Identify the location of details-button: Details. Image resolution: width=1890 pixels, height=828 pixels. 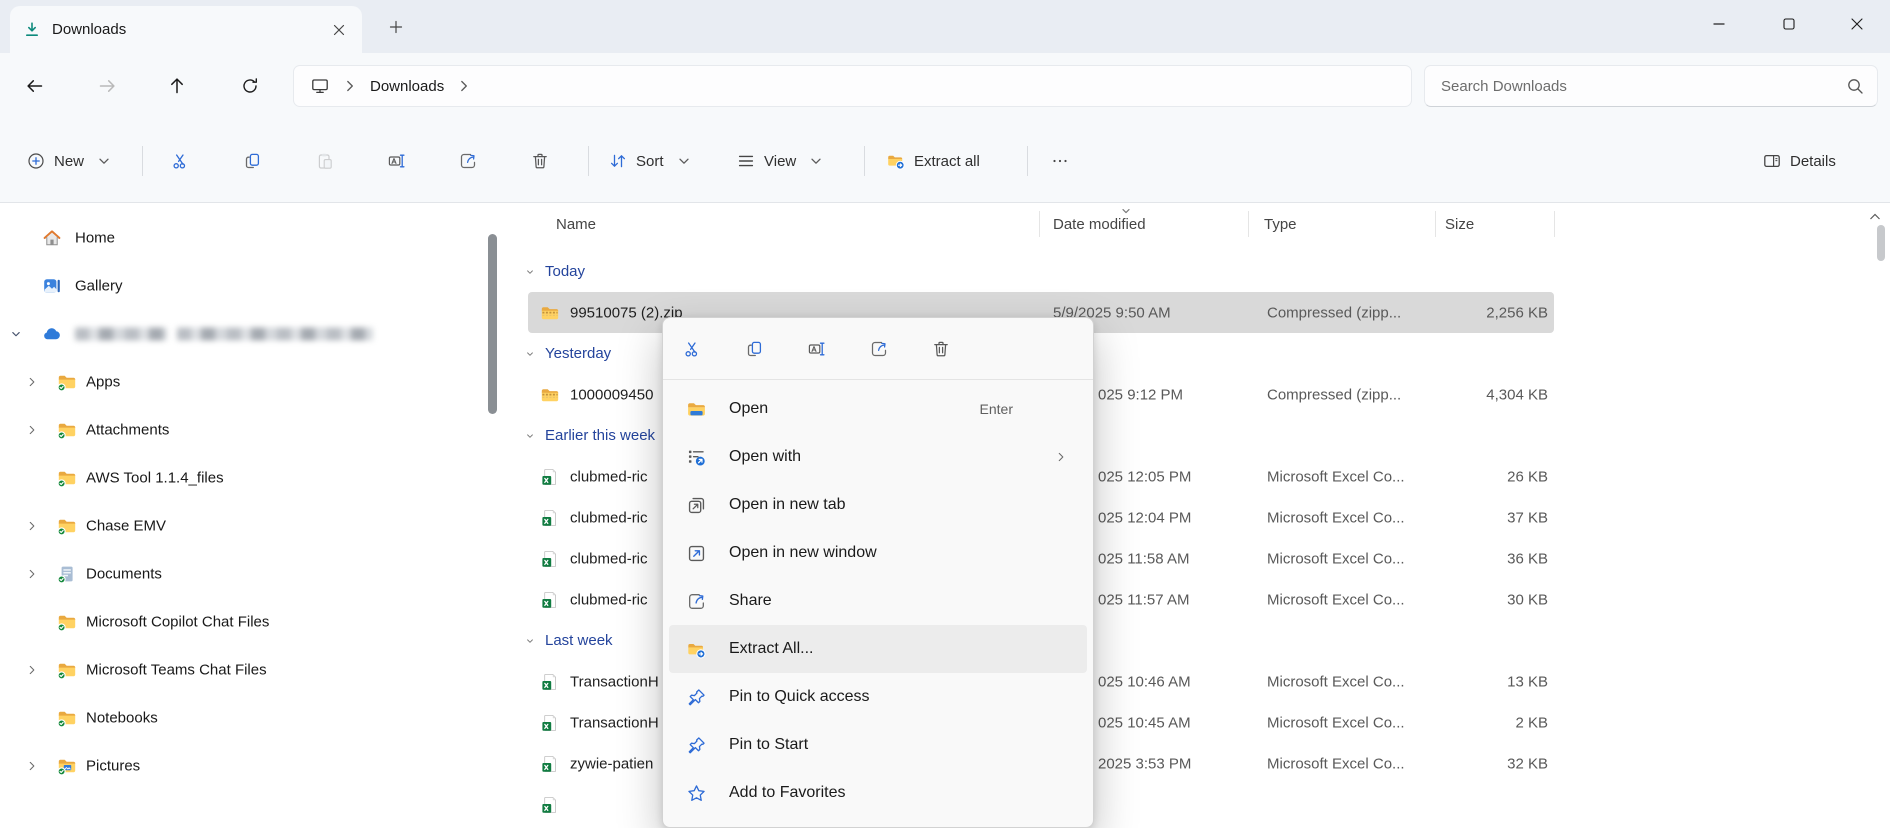
(1799, 161).